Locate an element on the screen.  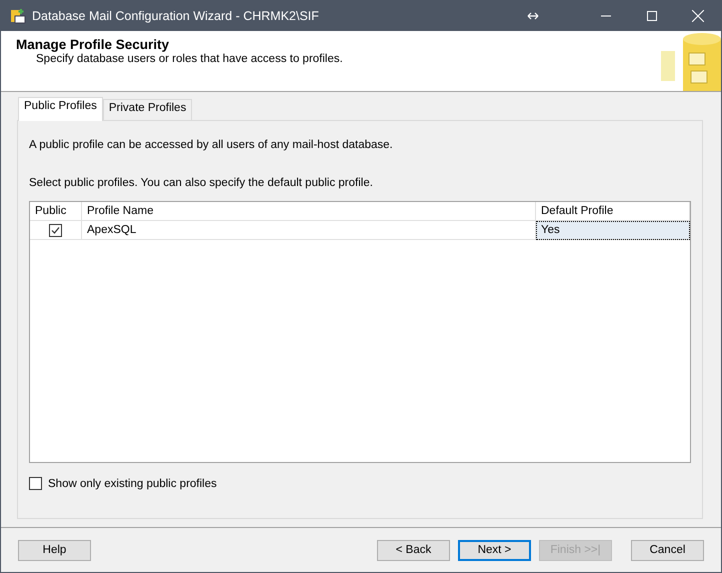
wizard-button: Next > is located at coordinates (494, 550).